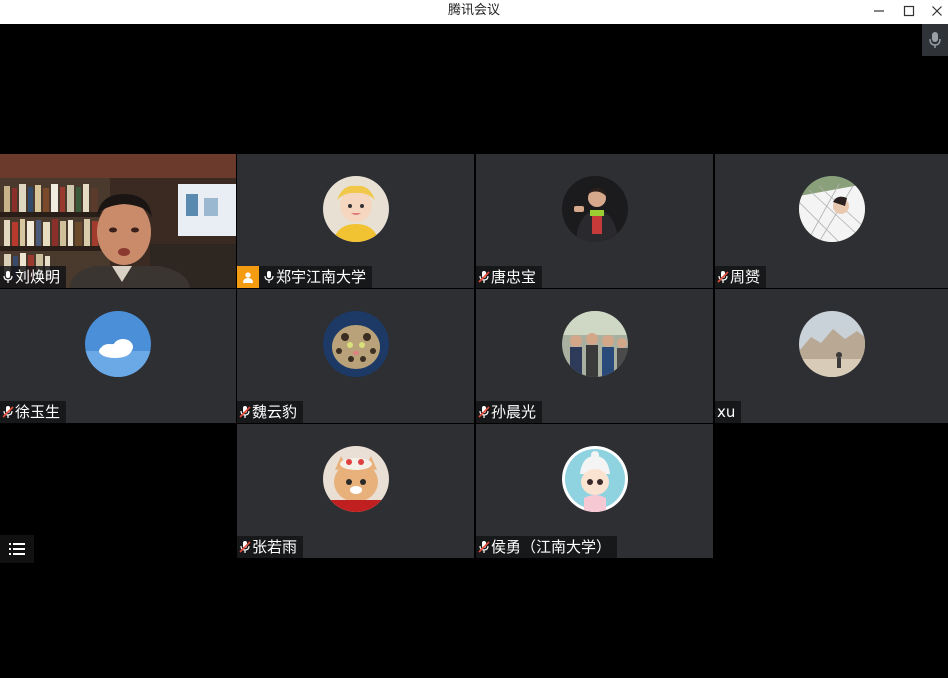  I want to click on video-tile: 侯勇（江南大学）, so click(594, 491).